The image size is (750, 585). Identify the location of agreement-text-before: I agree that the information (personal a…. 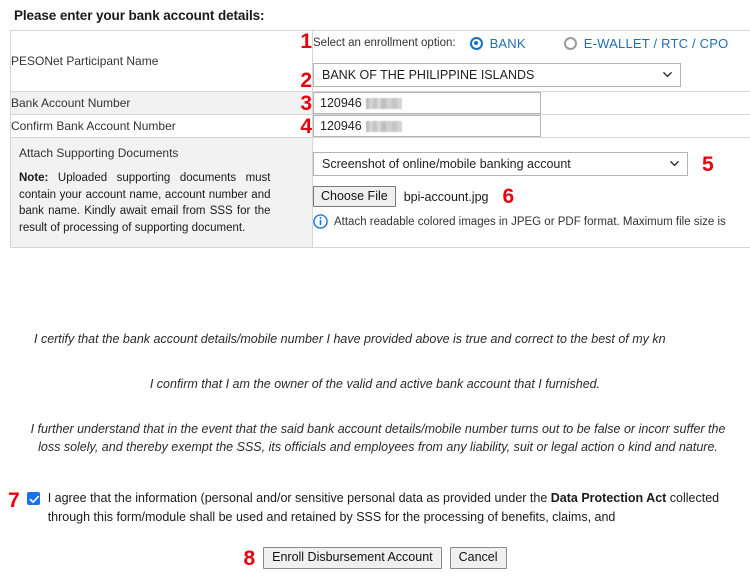
(299, 498).